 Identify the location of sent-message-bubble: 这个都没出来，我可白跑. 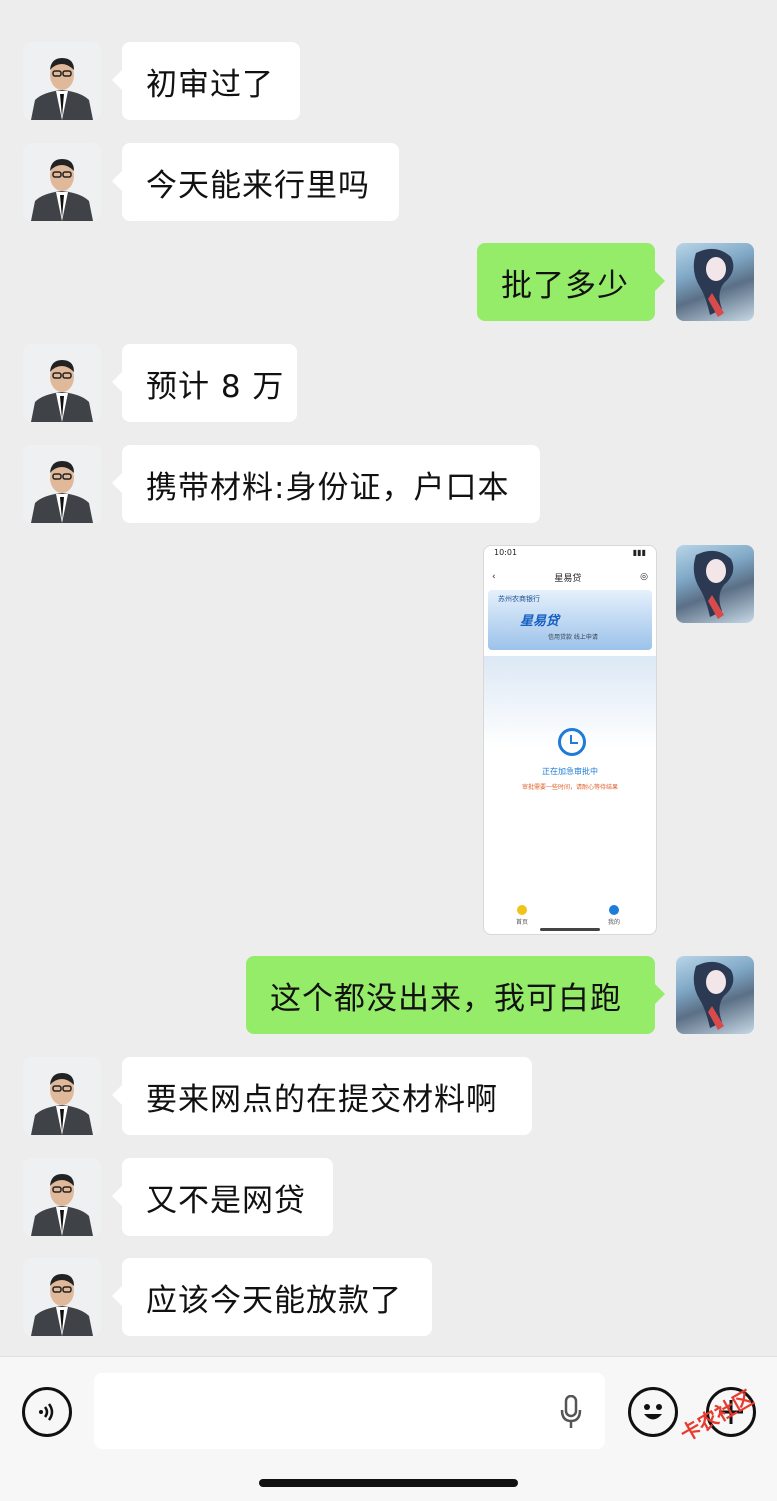
(455, 995).